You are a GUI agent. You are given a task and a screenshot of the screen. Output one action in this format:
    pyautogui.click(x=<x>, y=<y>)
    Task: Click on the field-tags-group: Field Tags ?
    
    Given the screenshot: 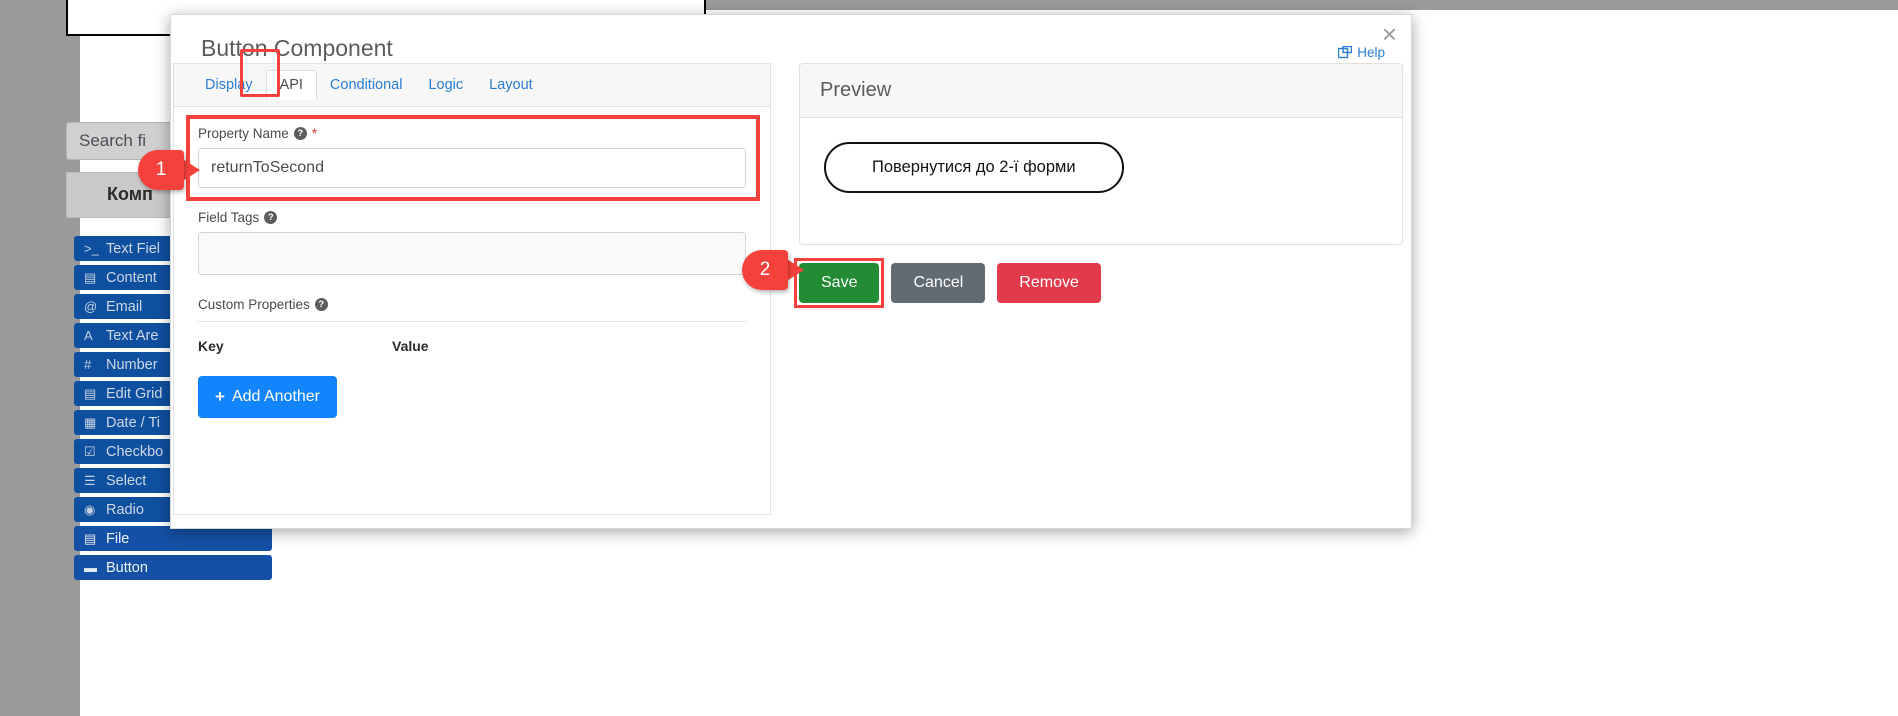 What is the action you would take?
    pyautogui.click(x=472, y=242)
    